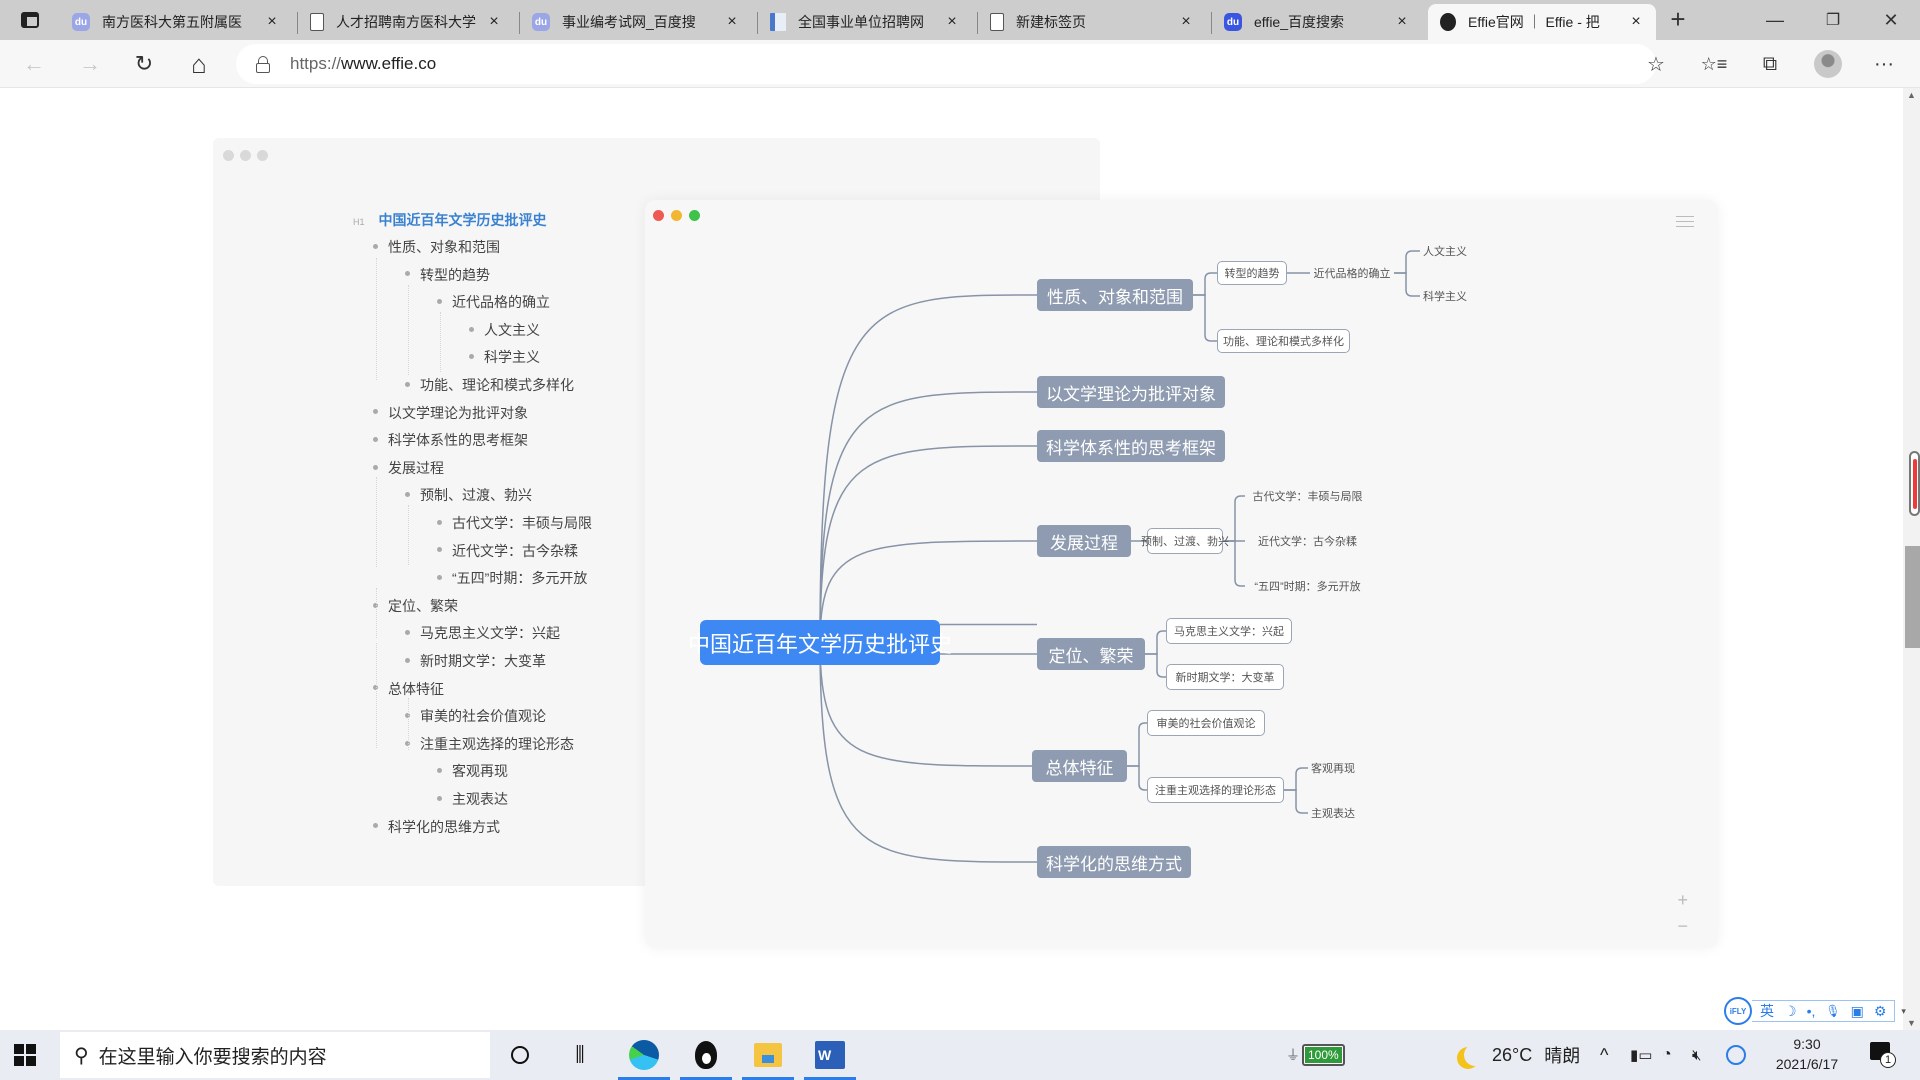 This screenshot has height=1080, width=1920. Describe the element at coordinates (405, 22) in the screenshot. I see `tab-1: 人才招聘南方医科大学 ×` at that location.